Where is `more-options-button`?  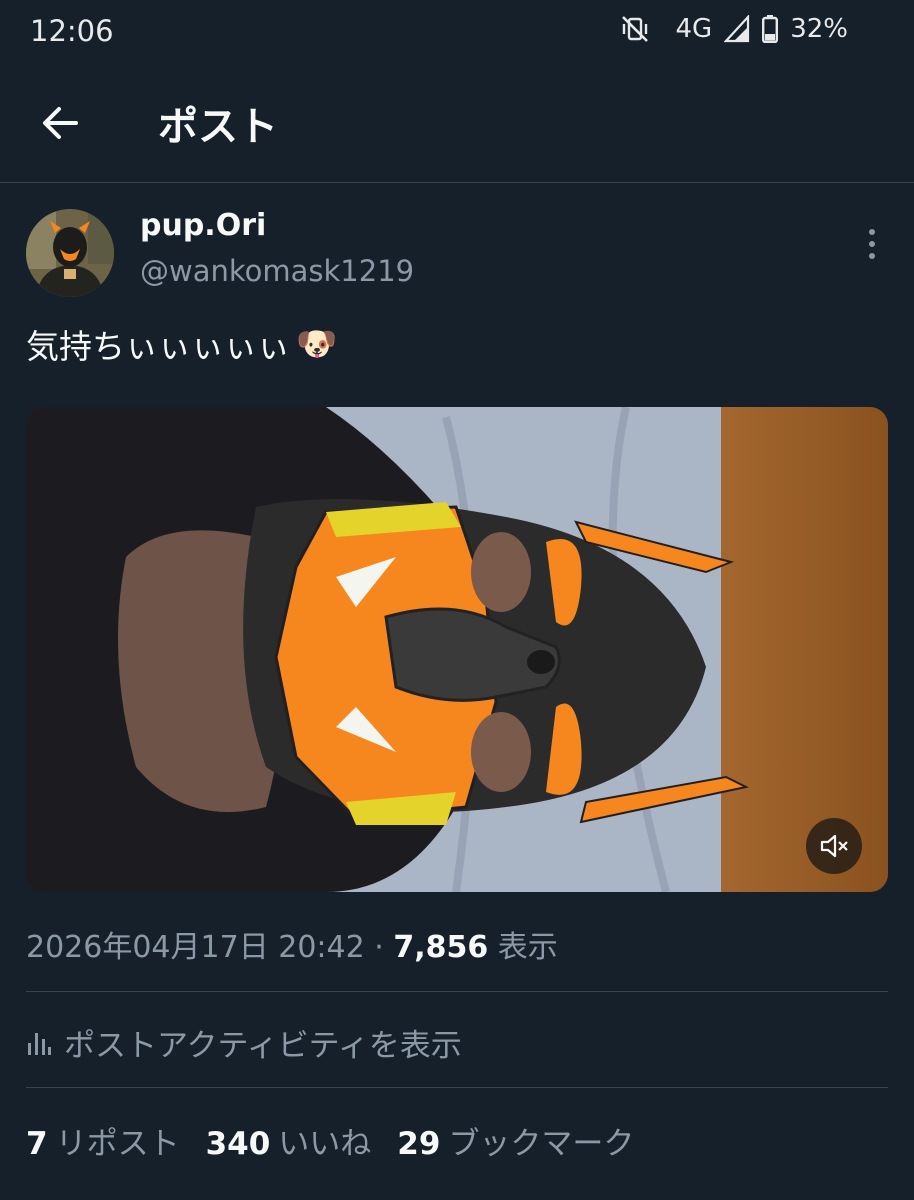 more-options-button is located at coordinates (872, 244).